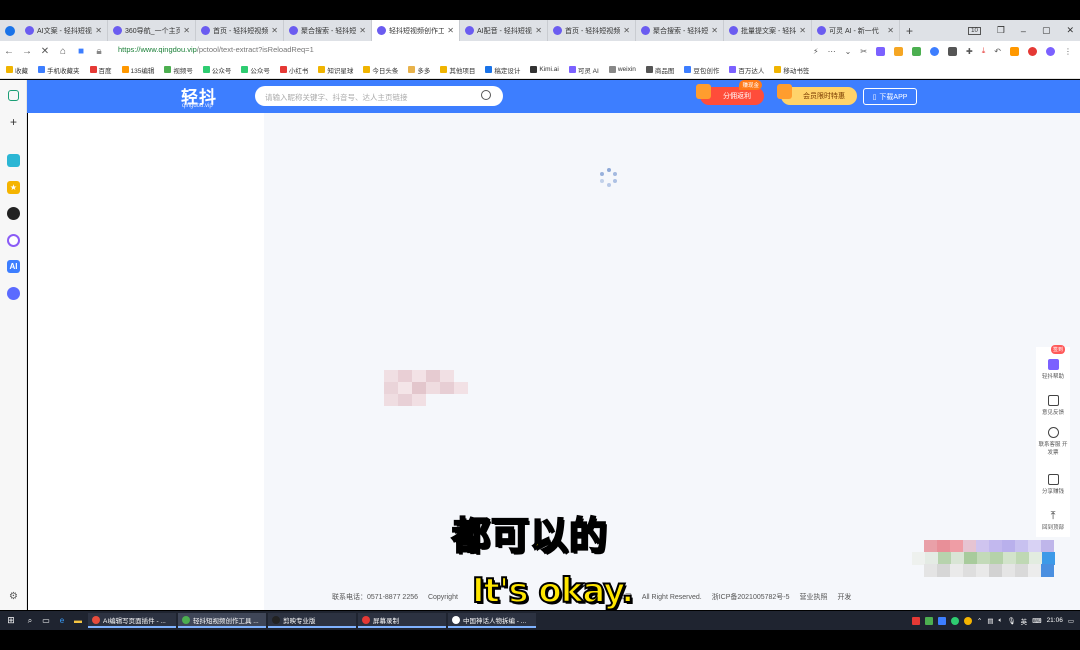  Describe the element at coordinates (979, 621) in the screenshot. I see `chevron-up-icon: ⌃` at that location.